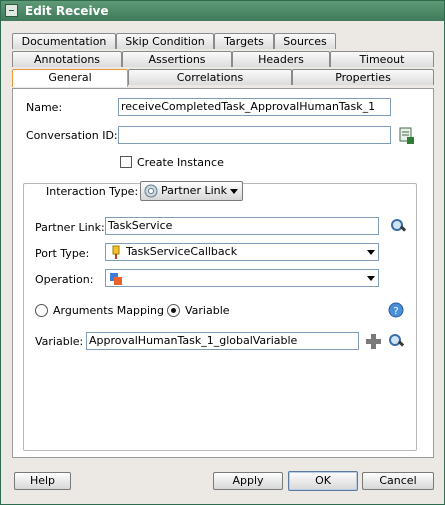 The height and width of the screenshot is (505, 445). What do you see at coordinates (59, 341) in the screenshot?
I see `variable-label: Variable:` at bounding box center [59, 341].